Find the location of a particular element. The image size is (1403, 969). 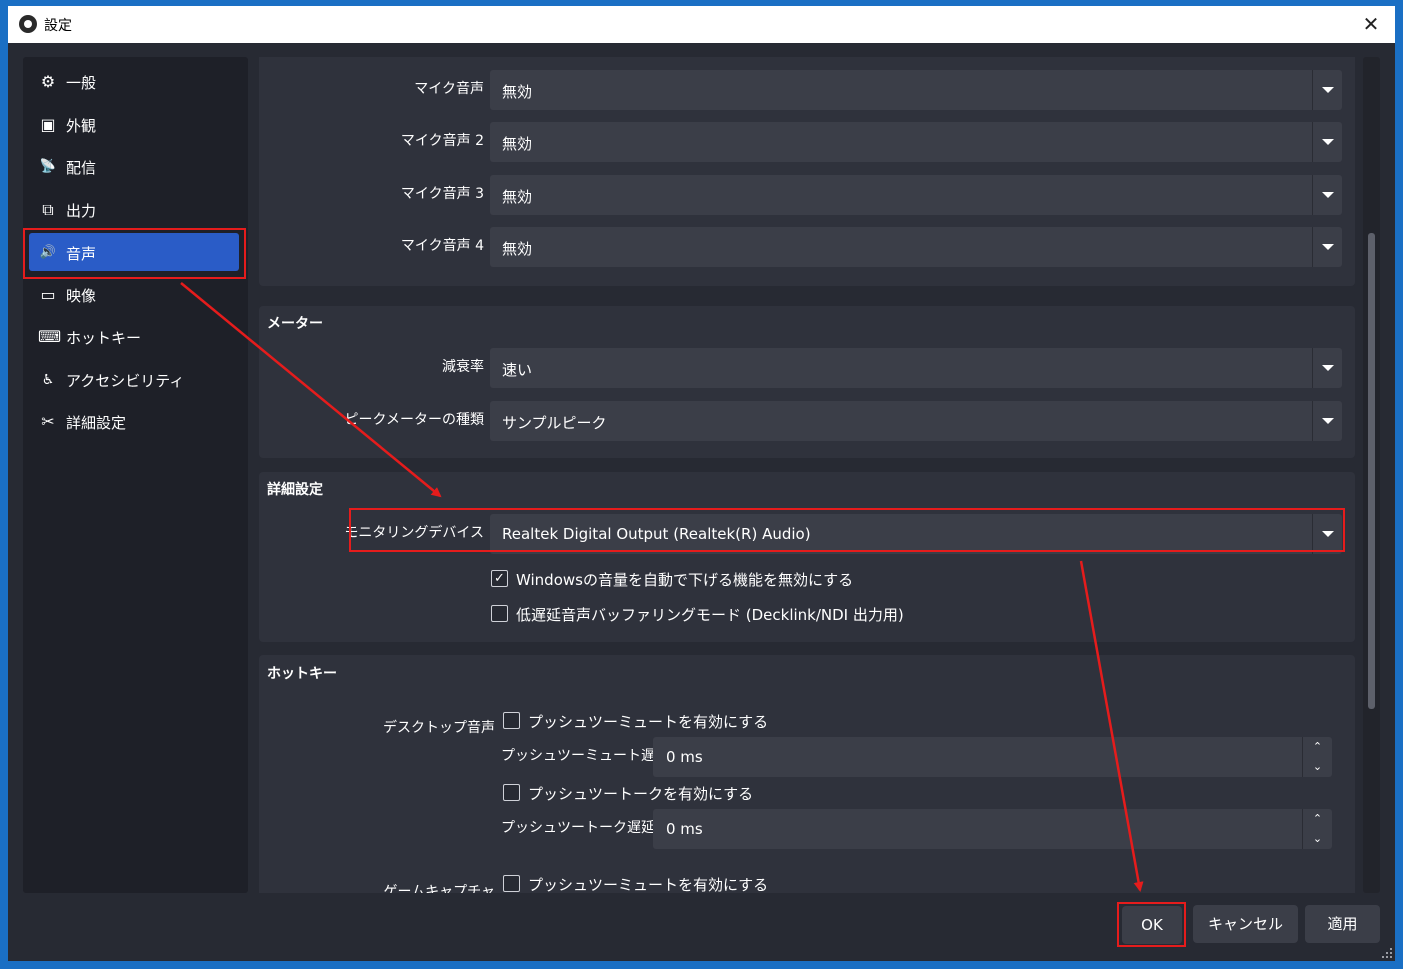

sidebar-item-video: ▭ 映像 is located at coordinates (135, 295).